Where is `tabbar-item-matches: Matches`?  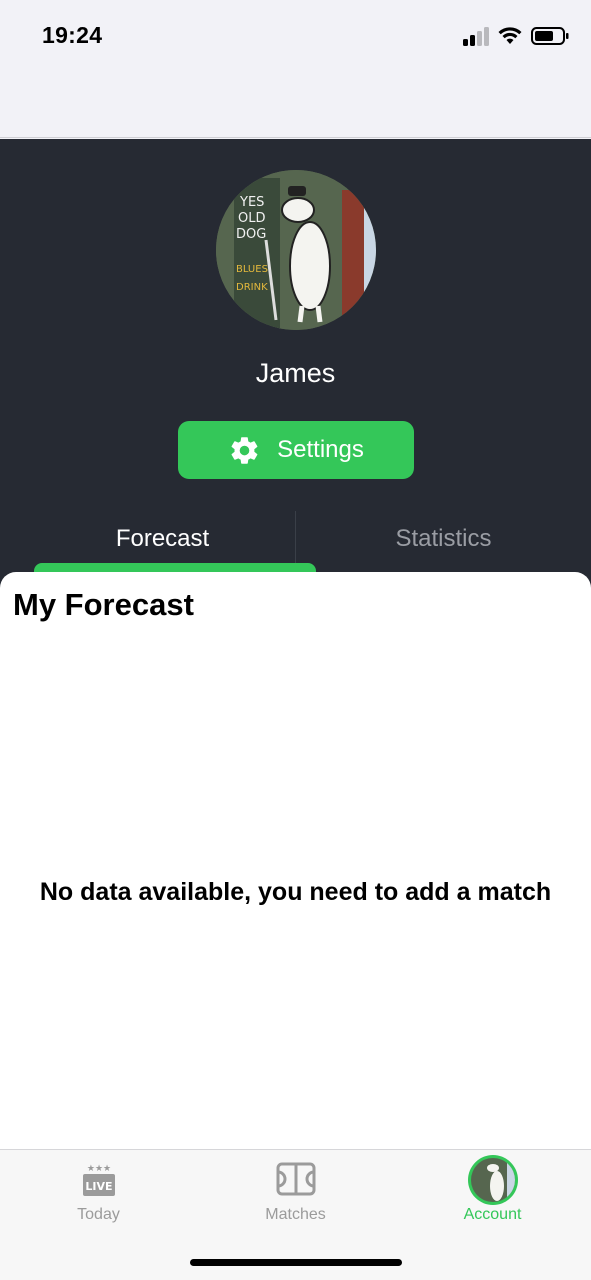 tabbar-item-matches: Matches is located at coordinates (295, 1195).